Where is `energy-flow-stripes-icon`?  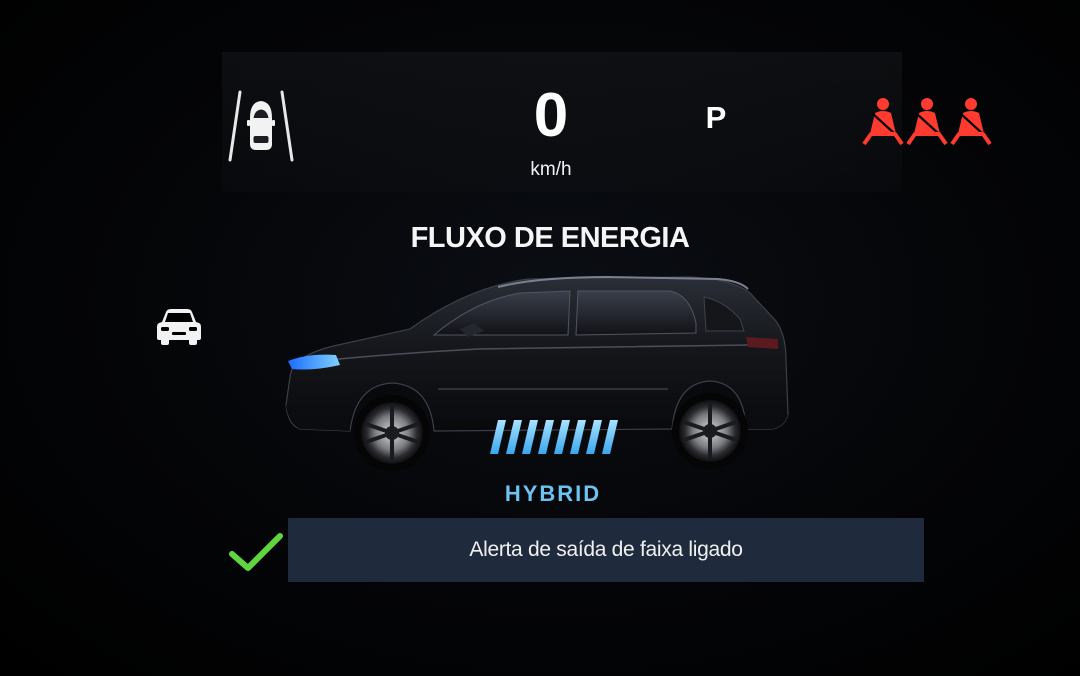 energy-flow-stripes-icon is located at coordinates (554, 437).